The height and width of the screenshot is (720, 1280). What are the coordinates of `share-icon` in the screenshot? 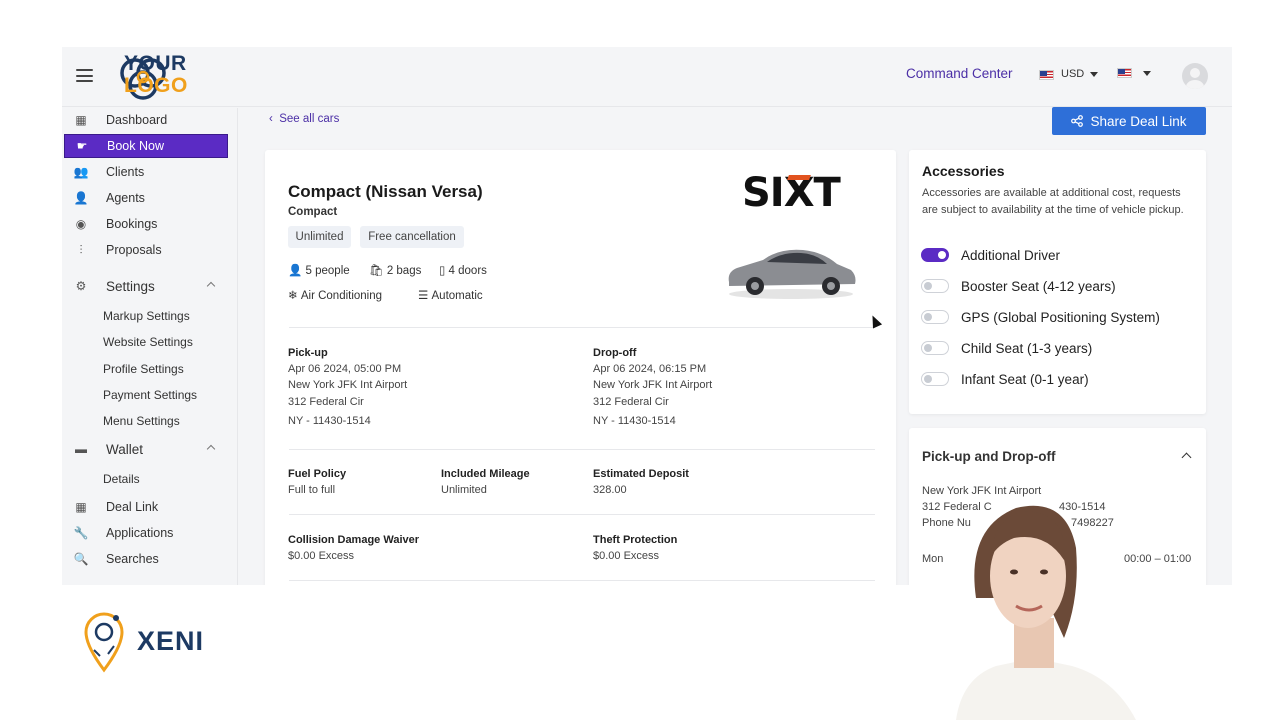 It's located at (1077, 121).